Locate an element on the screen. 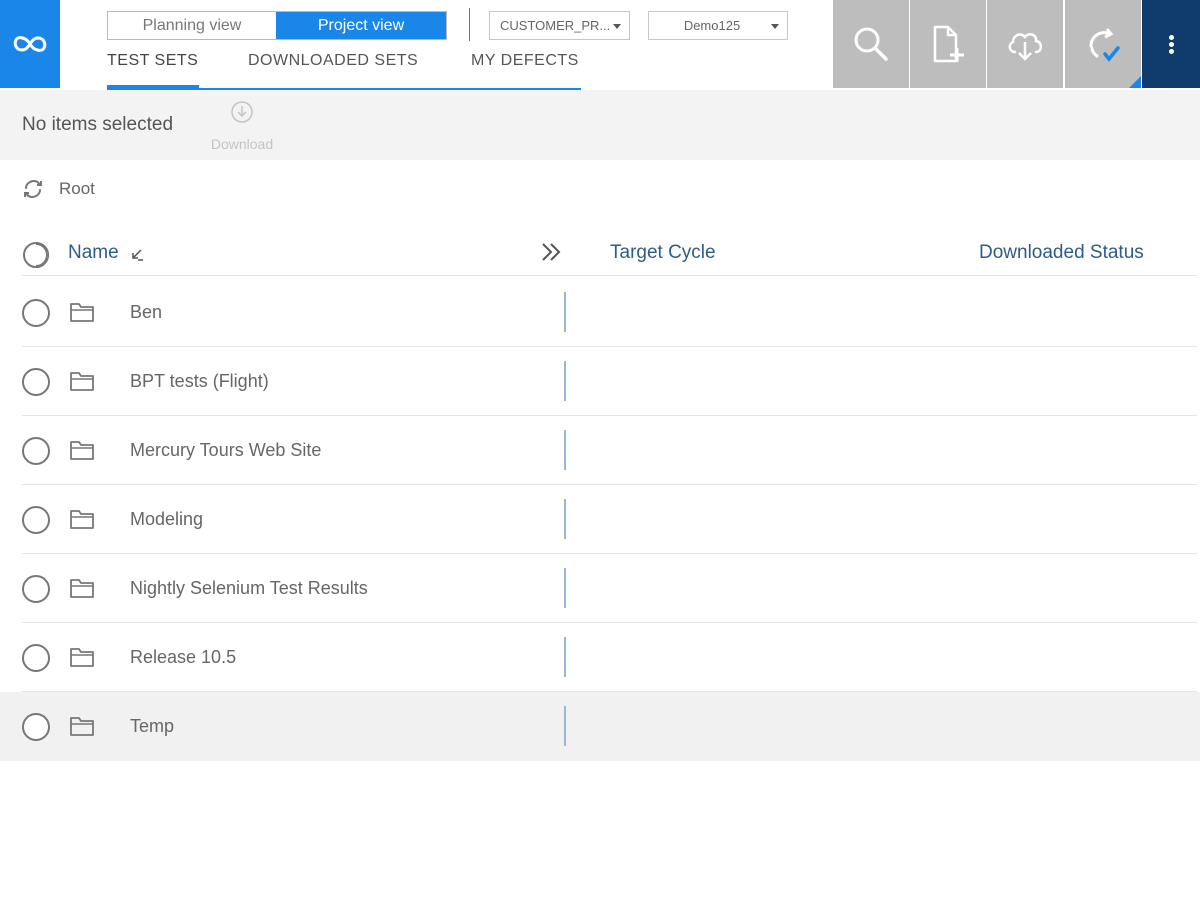  tab-test-sets: TEST SETS is located at coordinates (152, 69).